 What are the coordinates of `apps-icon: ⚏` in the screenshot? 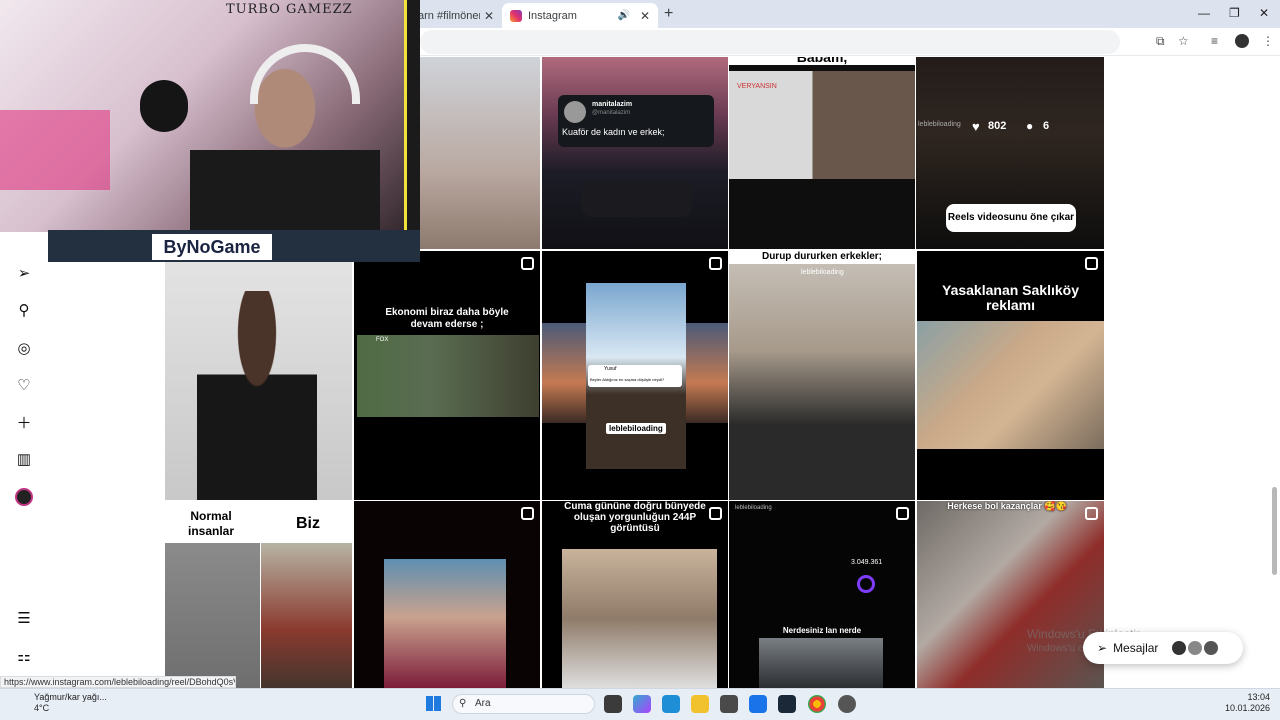 It's located at (24, 656).